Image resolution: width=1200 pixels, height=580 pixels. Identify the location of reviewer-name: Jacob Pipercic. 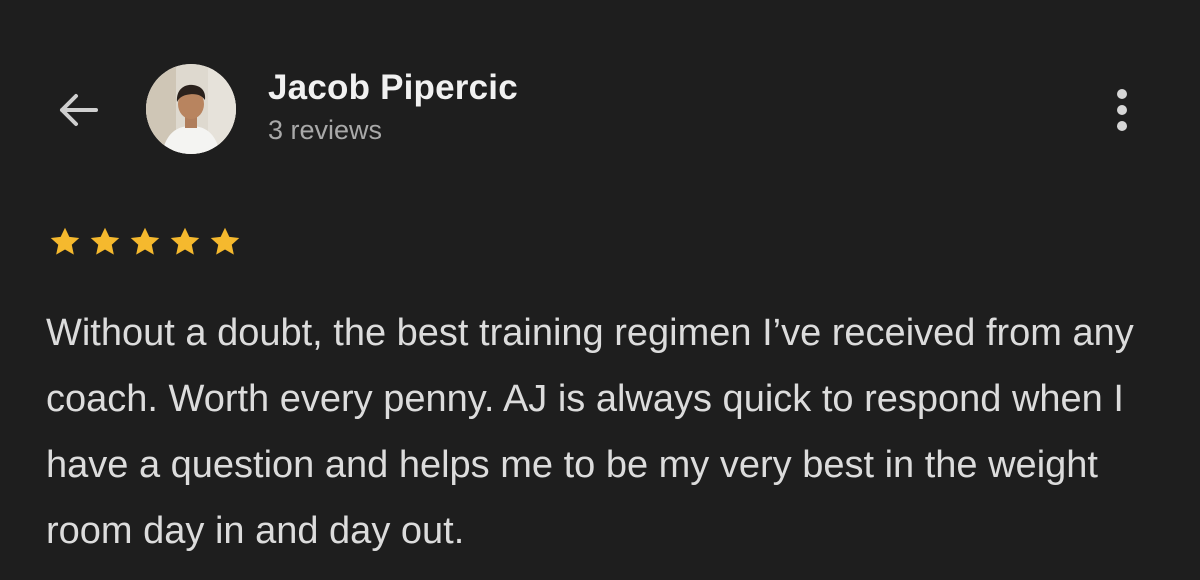
(393, 88).